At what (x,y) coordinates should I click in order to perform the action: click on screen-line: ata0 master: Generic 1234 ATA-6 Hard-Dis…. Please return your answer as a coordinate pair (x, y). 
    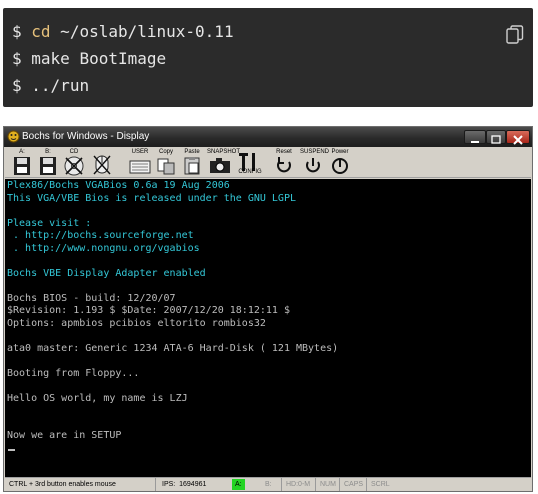
    Looking at the image, I should click on (173, 348).